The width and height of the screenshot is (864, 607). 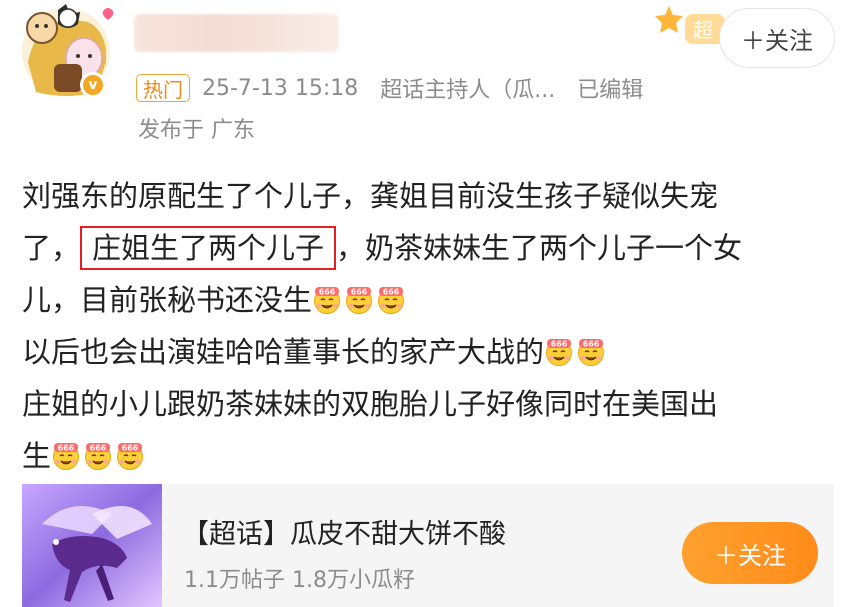 I want to click on post-time: 25-7-13 15:18, so click(x=280, y=88).